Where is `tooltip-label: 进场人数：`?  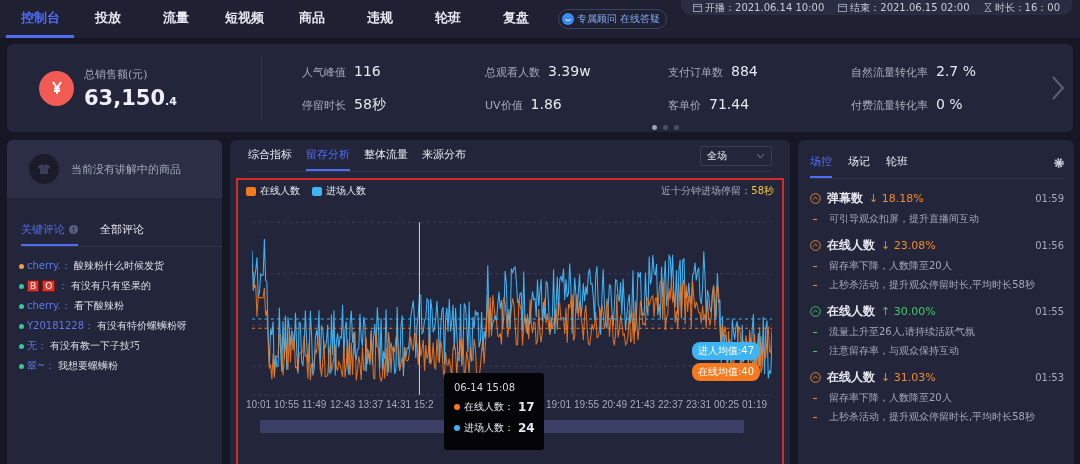 tooltip-label: 进场人数： is located at coordinates (489, 428).